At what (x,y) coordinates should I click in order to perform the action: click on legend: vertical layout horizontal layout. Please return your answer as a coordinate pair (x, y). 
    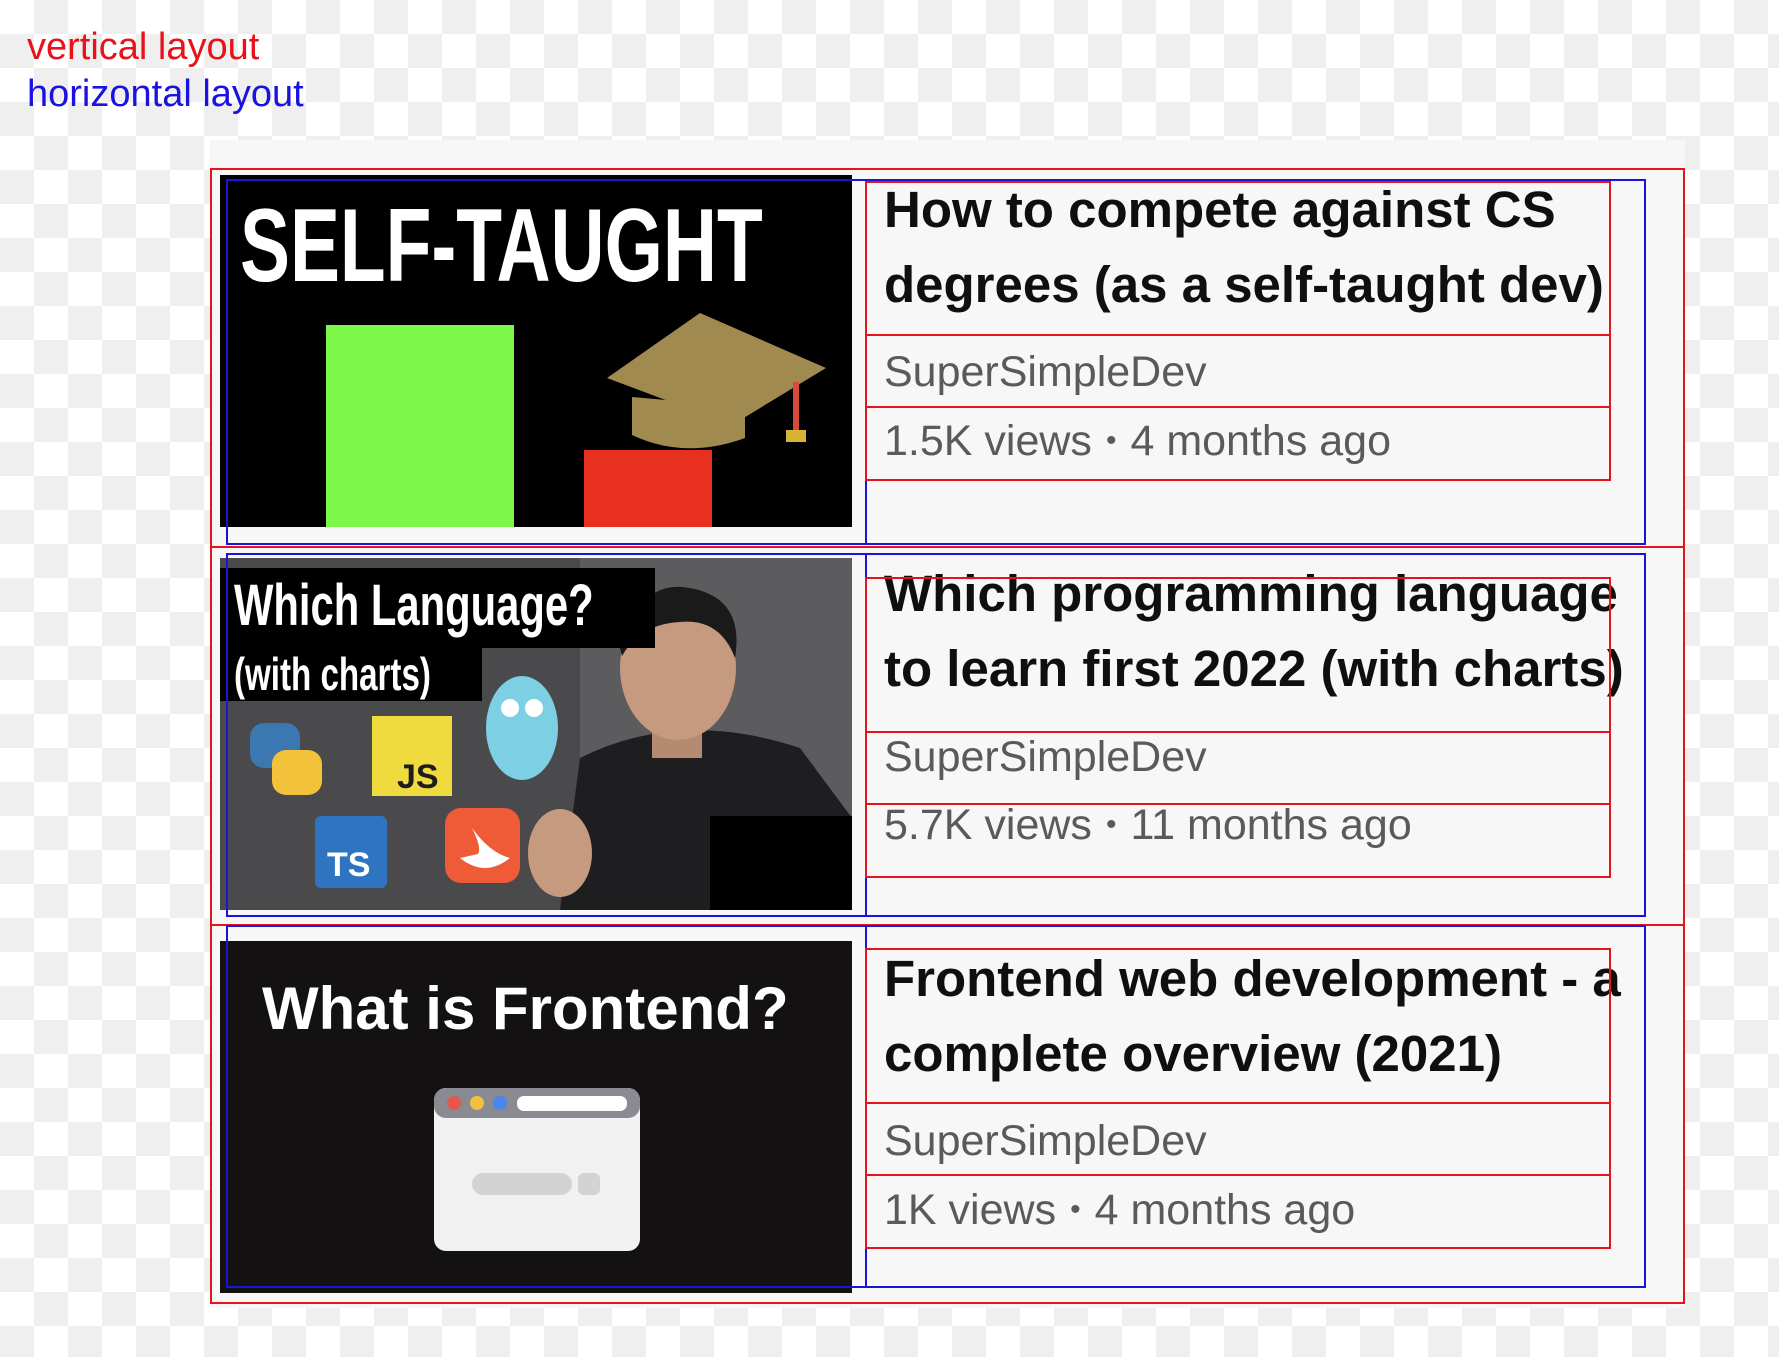
    Looking at the image, I should click on (165, 71).